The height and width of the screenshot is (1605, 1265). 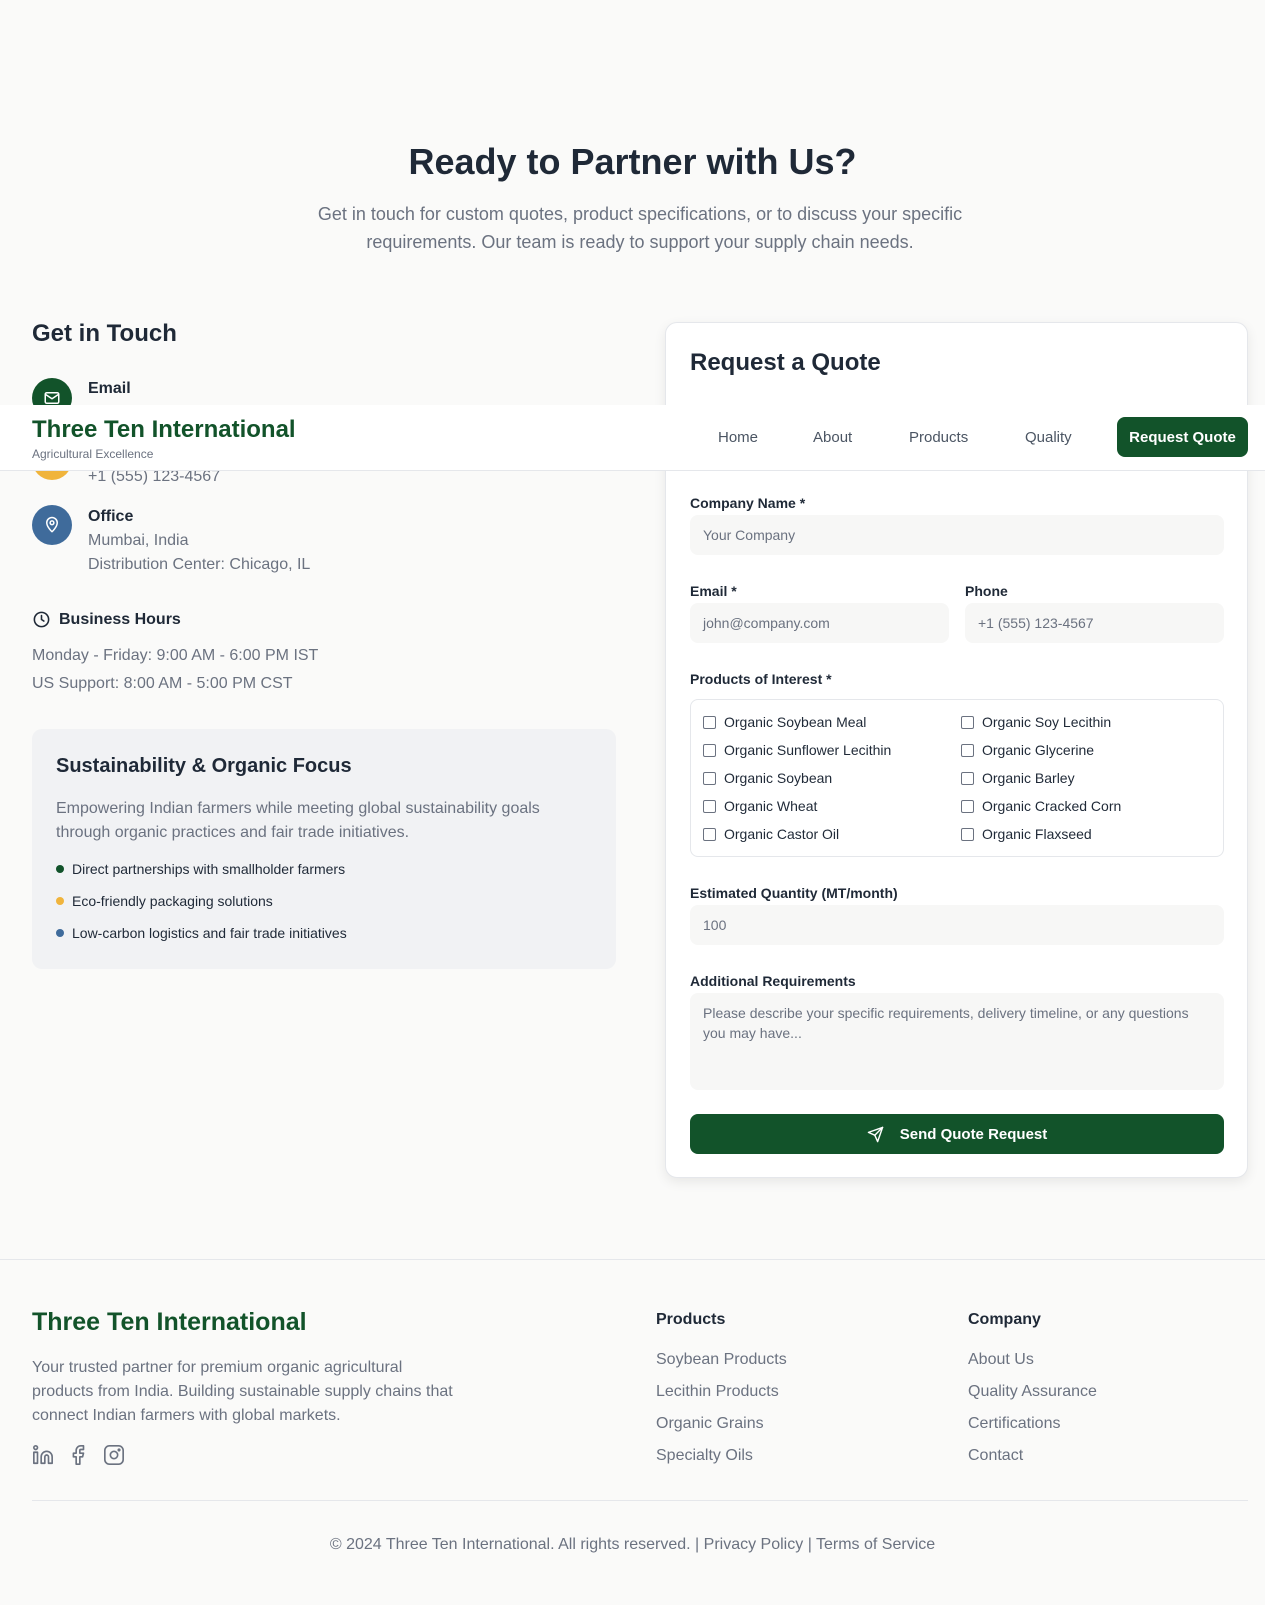 I want to click on quote-form-title: Request a Quote, so click(x=785, y=362).